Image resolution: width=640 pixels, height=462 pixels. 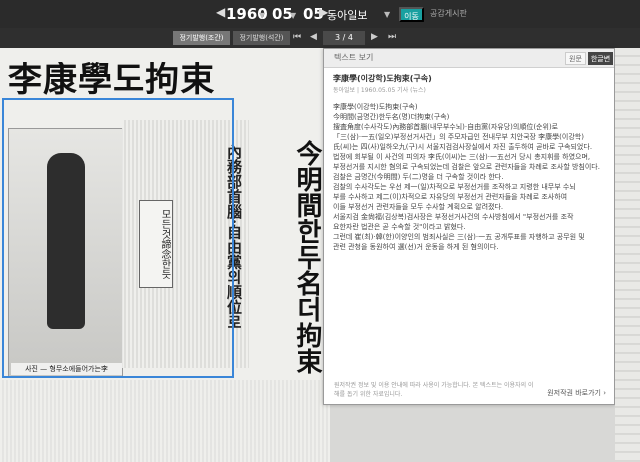 I want to click on newspaper-dropdown-icon: ▼, so click(x=387, y=14).